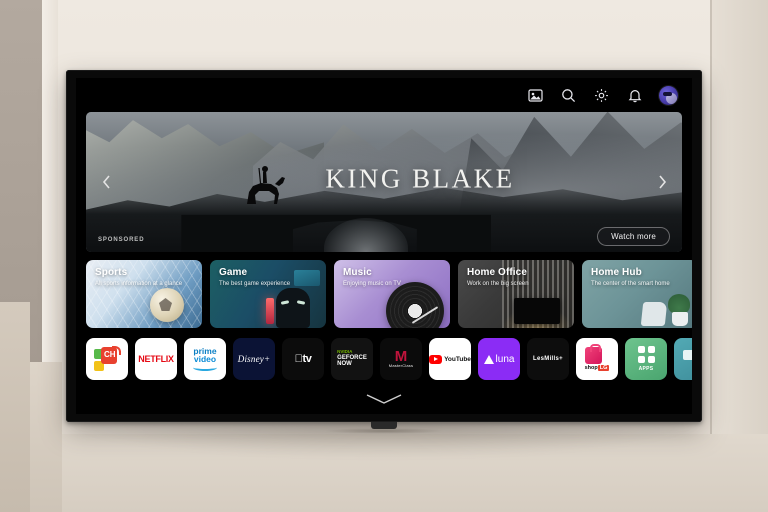 The image size is (768, 512). I want to click on search-icon, so click(568, 95).